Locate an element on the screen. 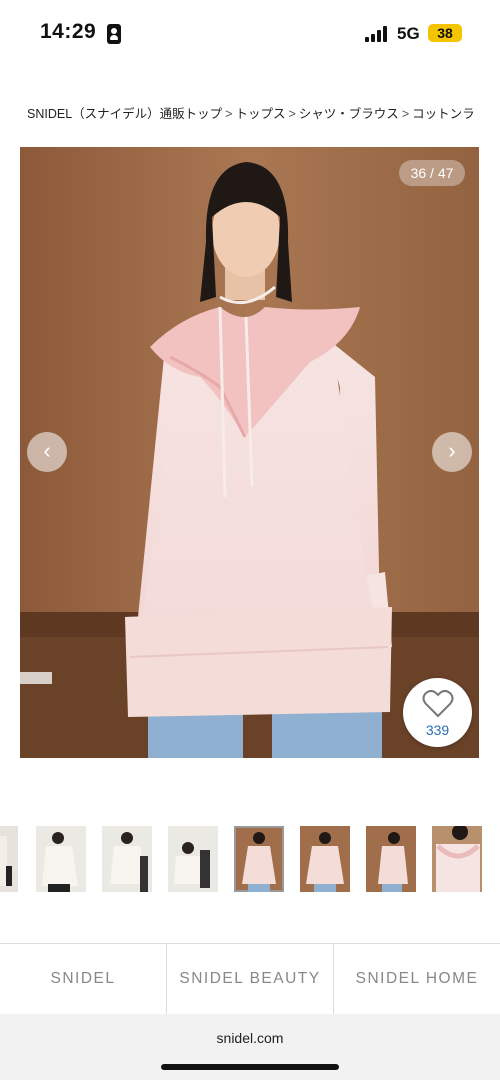 Image resolution: width=500 pixels, height=1080 pixels. thumbnail-active is located at coordinates (259, 859).